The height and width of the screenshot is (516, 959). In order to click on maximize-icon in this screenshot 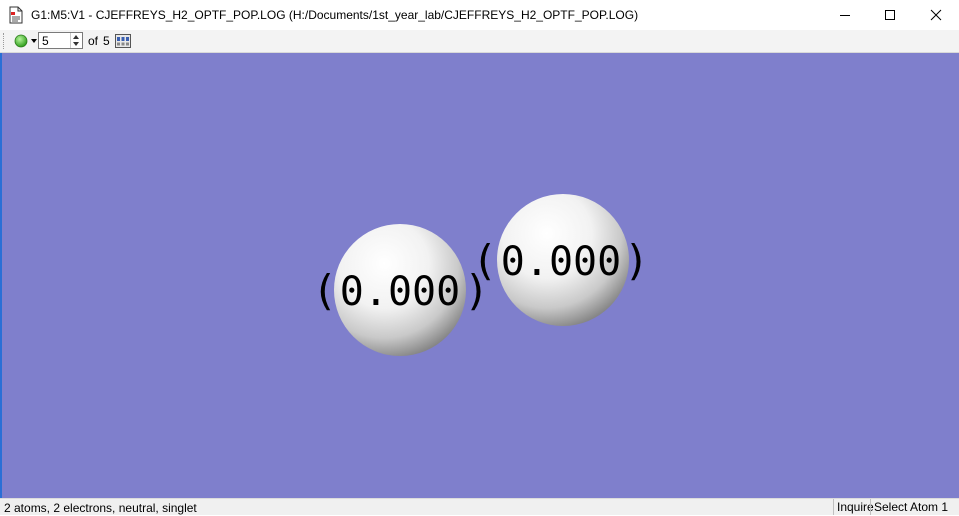, I will do `click(890, 15)`.